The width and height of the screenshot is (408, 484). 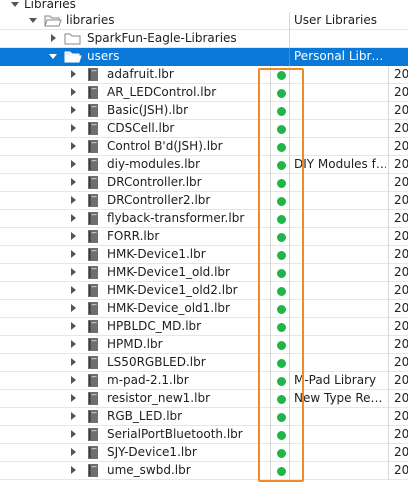 I want to click on tree-row-library-file: resistor_new1.lbr New Type Re… 20, so click(x=204, y=399).